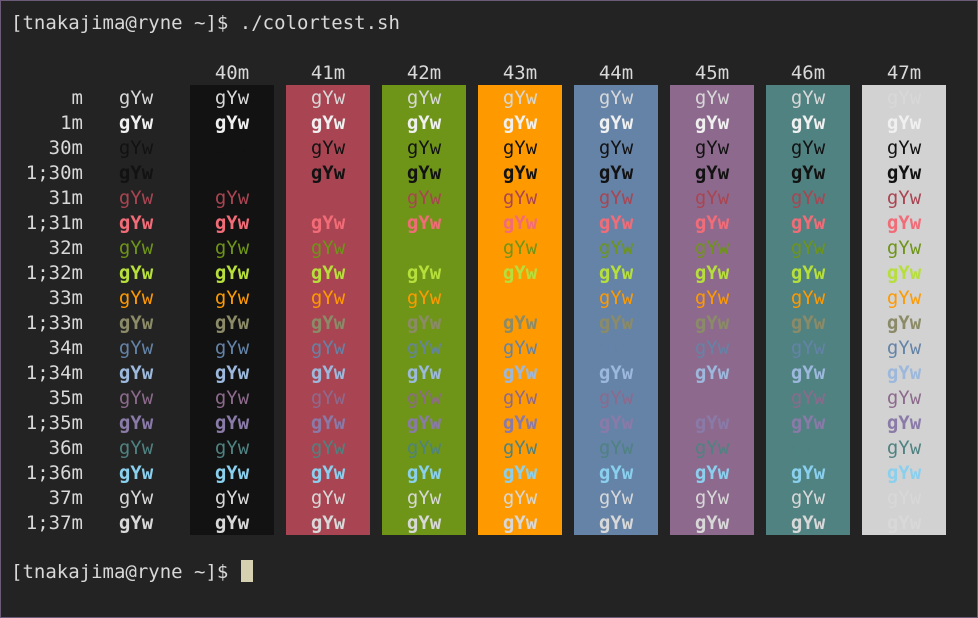 The image size is (978, 618). What do you see at coordinates (54, 173) in the screenshot?
I see `row-label: 1;30m` at bounding box center [54, 173].